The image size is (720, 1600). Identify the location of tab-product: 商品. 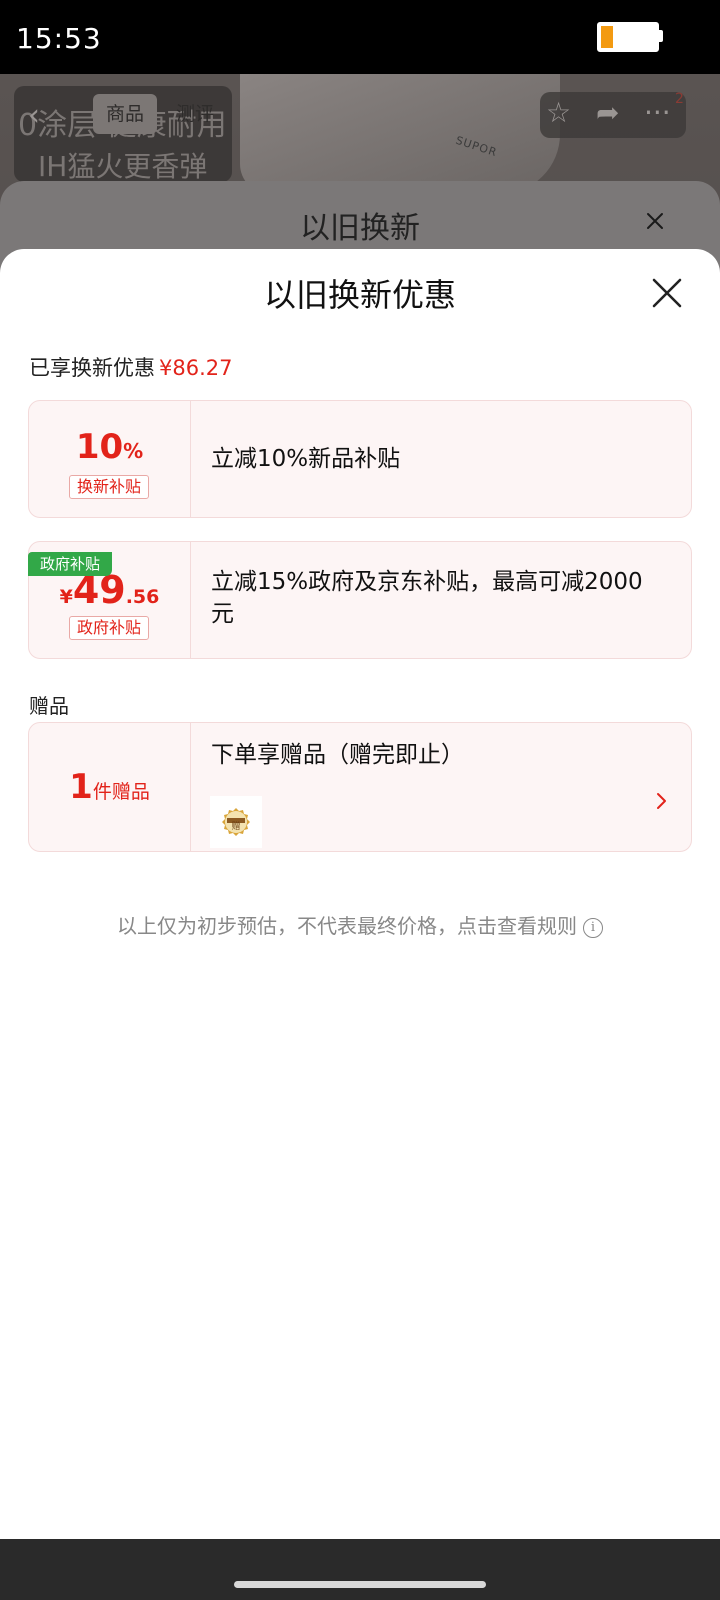
(125, 114).